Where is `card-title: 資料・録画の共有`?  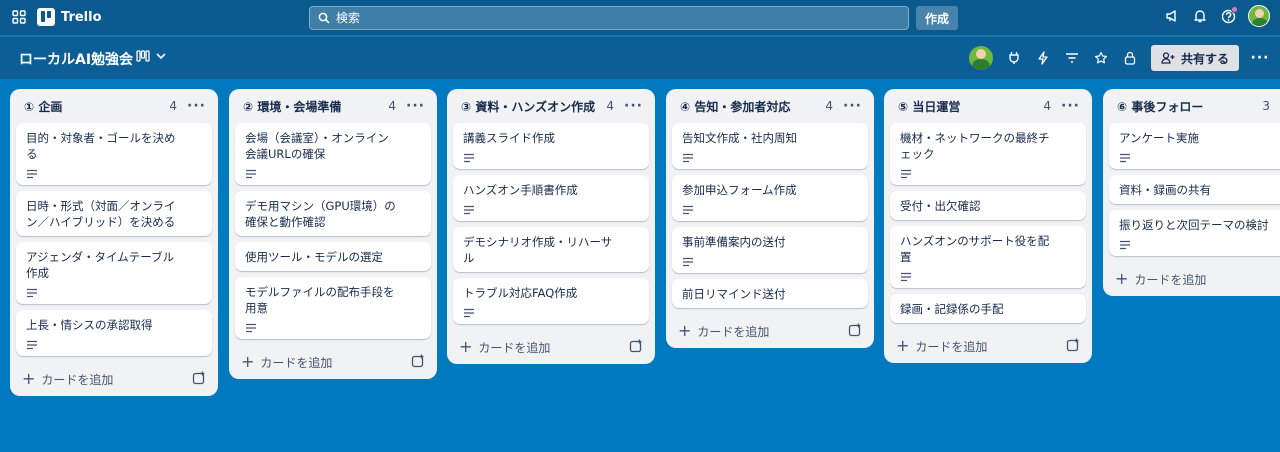 card-title: 資料・録画の共有 is located at coordinates (1165, 190).